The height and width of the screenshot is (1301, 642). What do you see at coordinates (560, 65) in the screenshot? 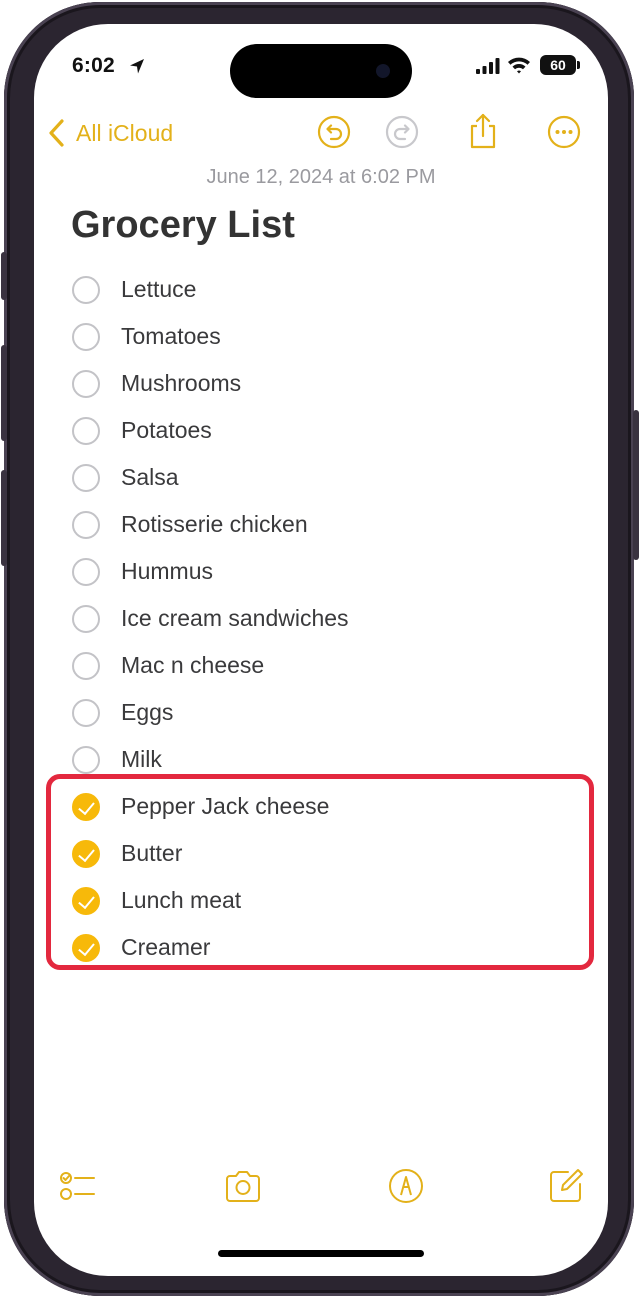
I see `battery-indicator: 60` at bounding box center [560, 65].